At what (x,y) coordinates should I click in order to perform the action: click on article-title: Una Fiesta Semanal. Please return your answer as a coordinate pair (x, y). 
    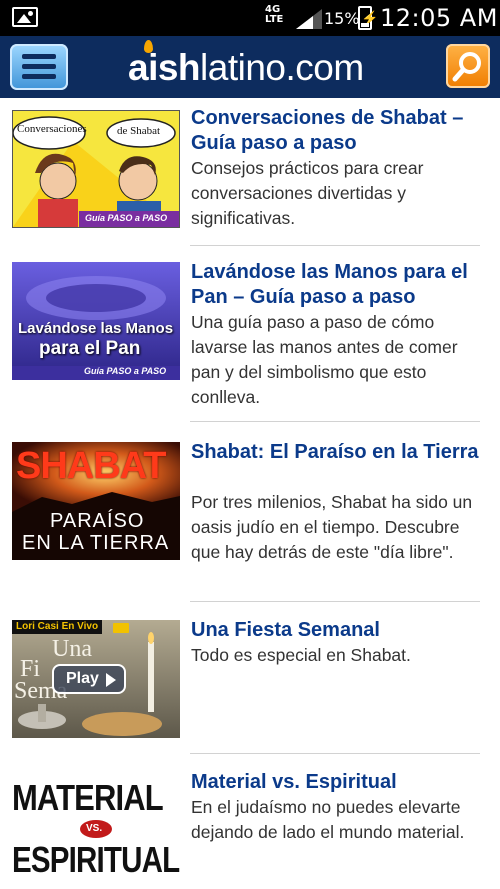
    Looking at the image, I should click on (341, 630).